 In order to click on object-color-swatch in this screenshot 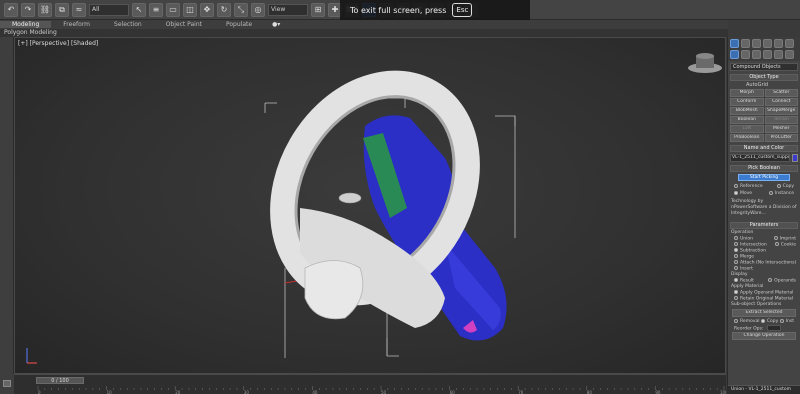, I will do `click(795, 158)`.